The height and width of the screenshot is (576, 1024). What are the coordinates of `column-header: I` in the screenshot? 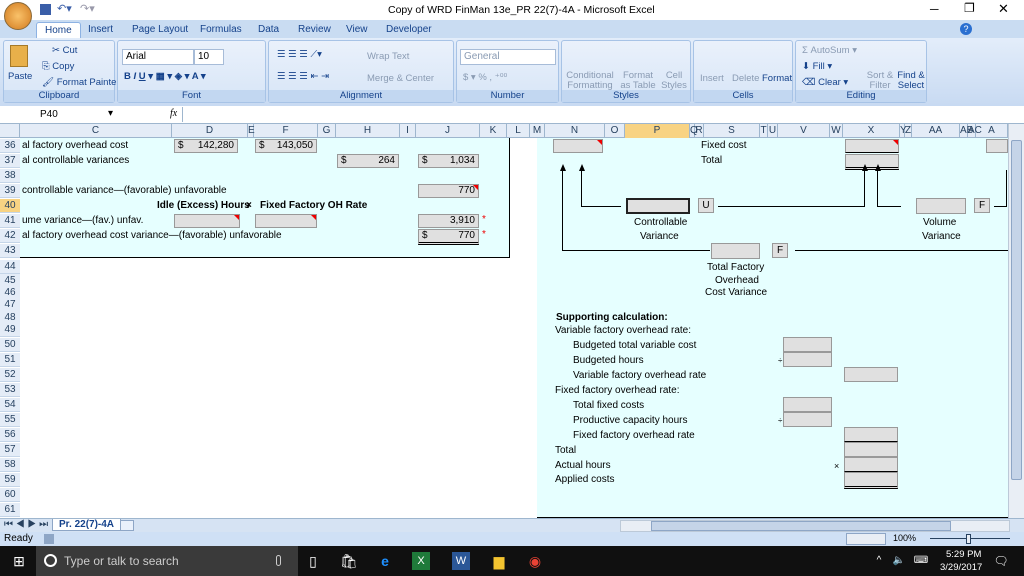 It's located at (408, 131).